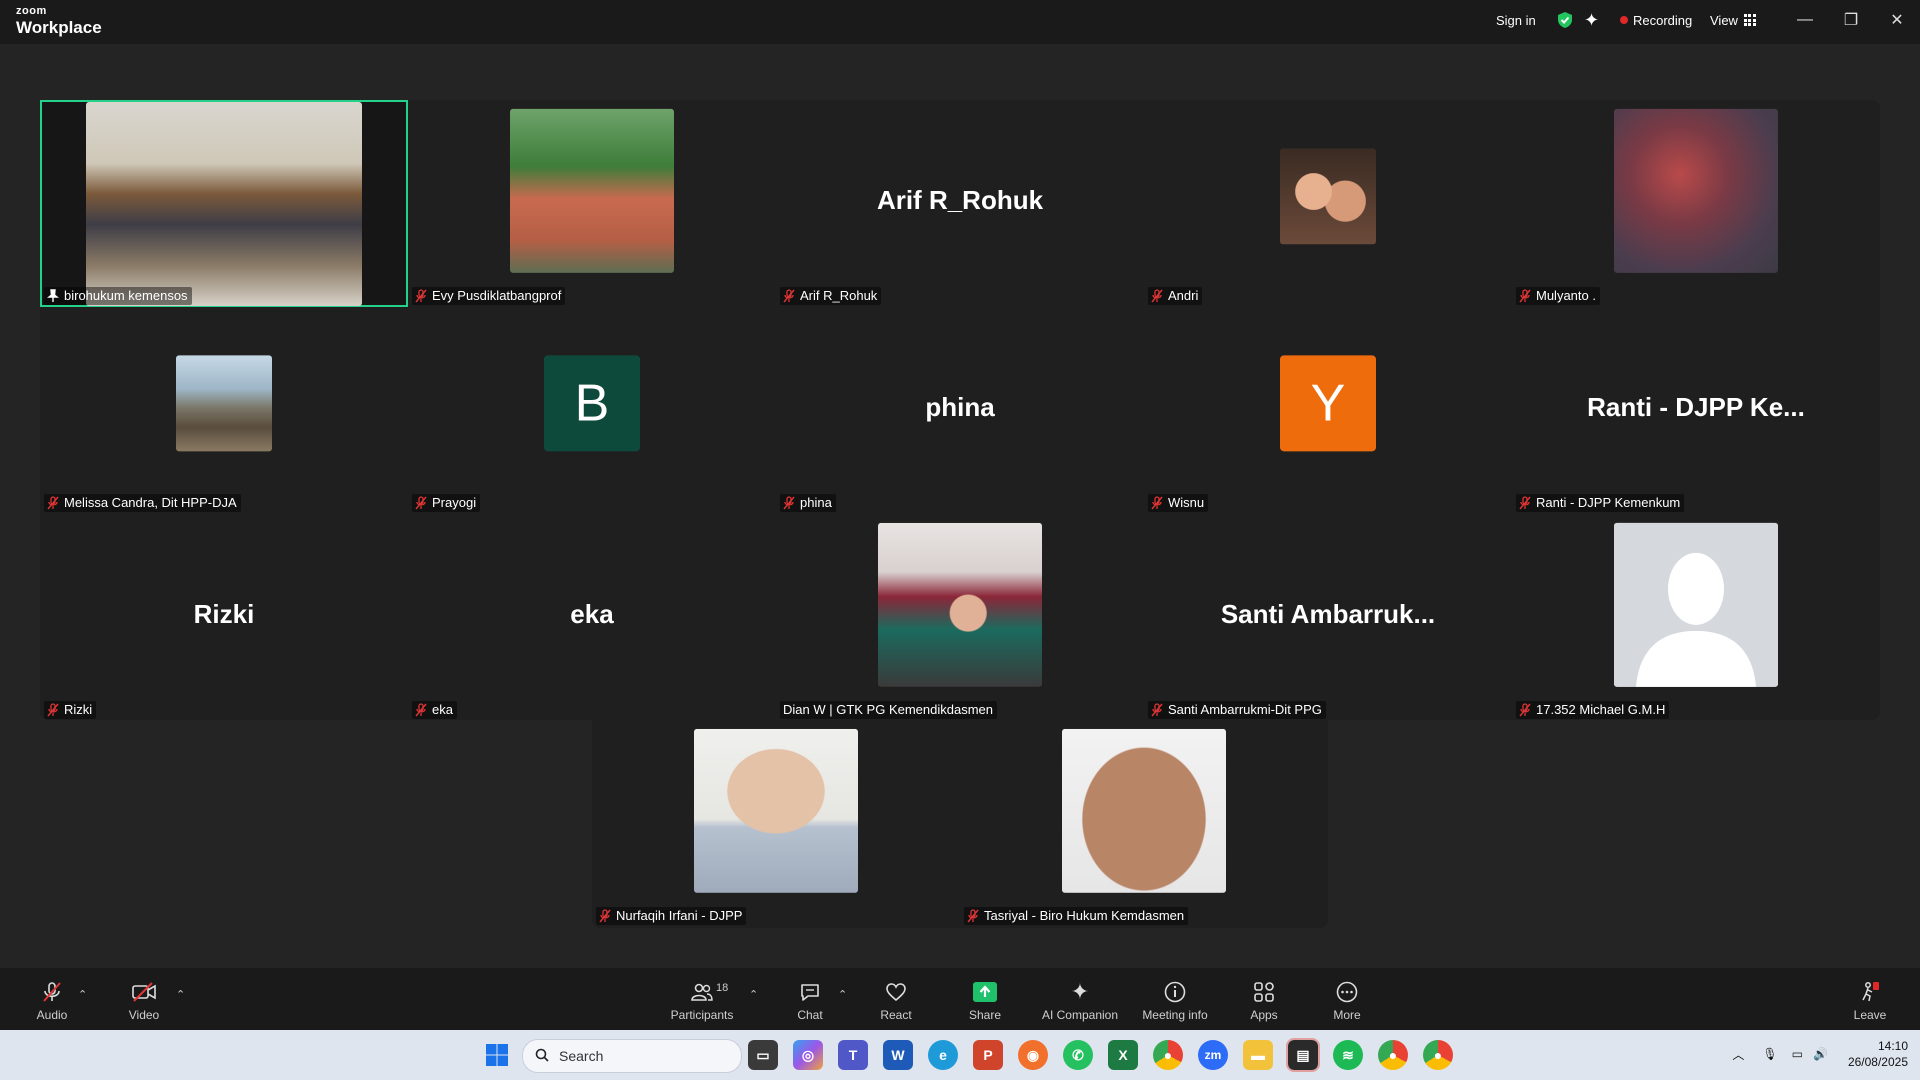  I want to click on search-icon, so click(542, 1056).